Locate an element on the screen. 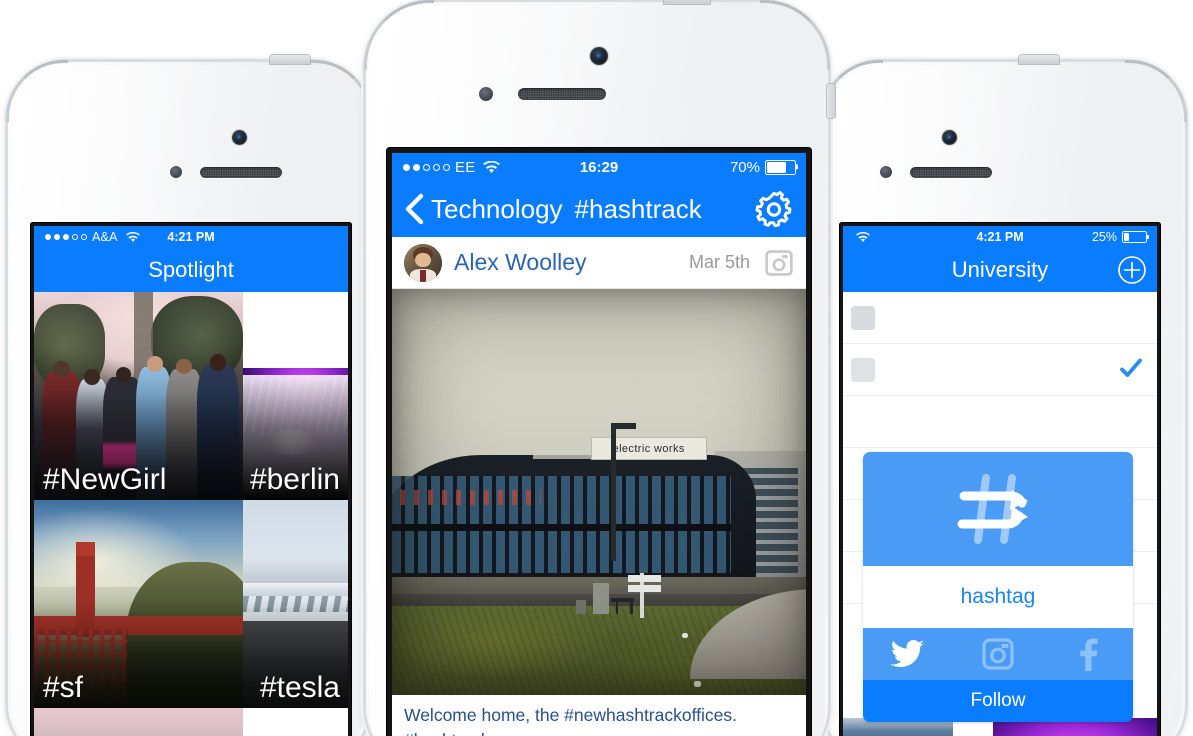 The height and width of the screenshot is (736, 1193). tile-newgirl: #NewGirl is located at coordinates (138, 396).